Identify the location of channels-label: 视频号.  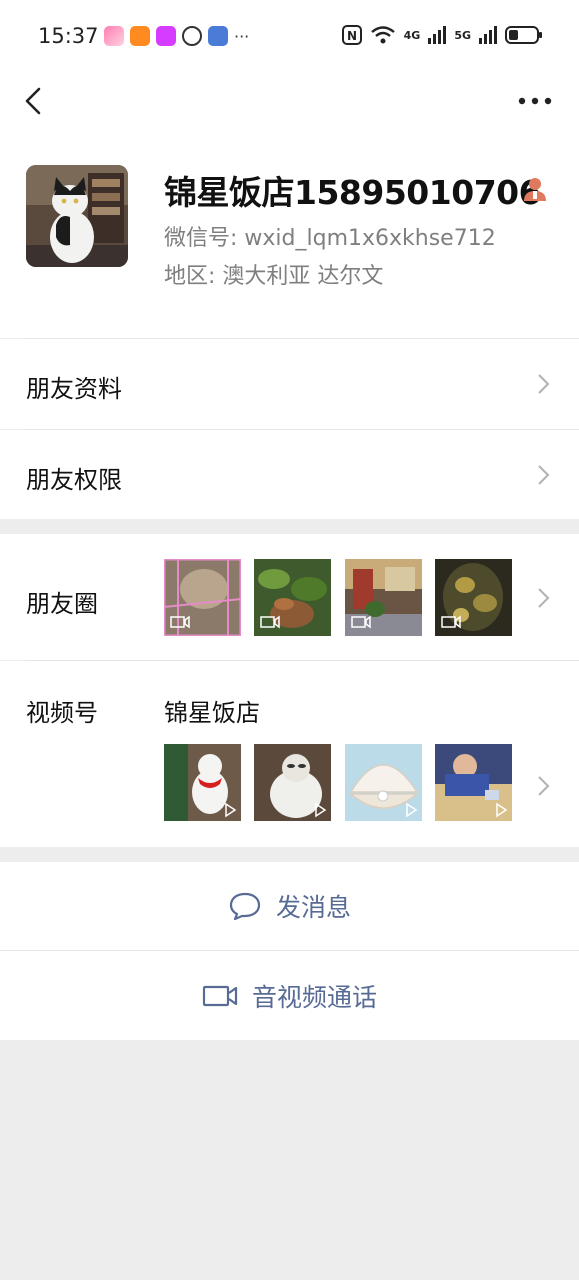
(62, 713).